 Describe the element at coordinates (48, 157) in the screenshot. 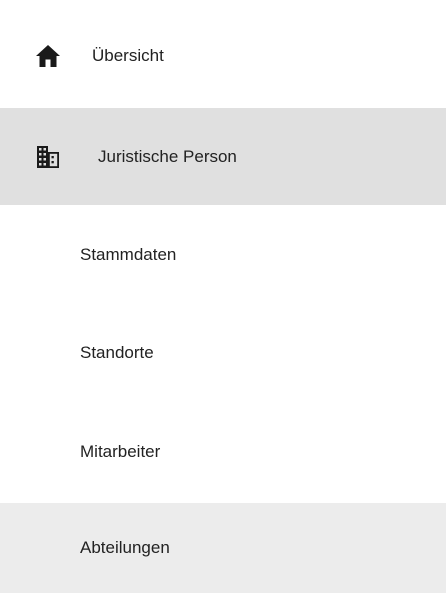

I see `building-icon` at that location.